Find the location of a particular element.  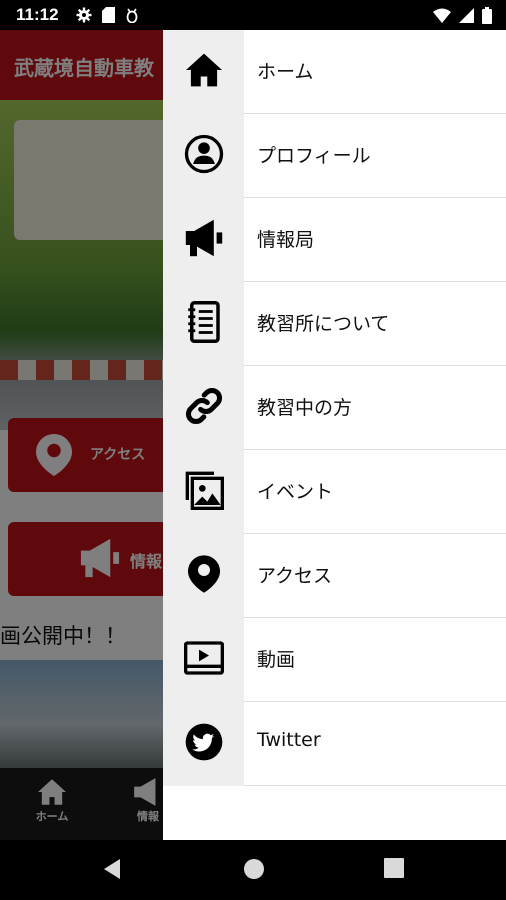

drawer-item-current-students: 教習中の方 is located at coordinates (334, 408).